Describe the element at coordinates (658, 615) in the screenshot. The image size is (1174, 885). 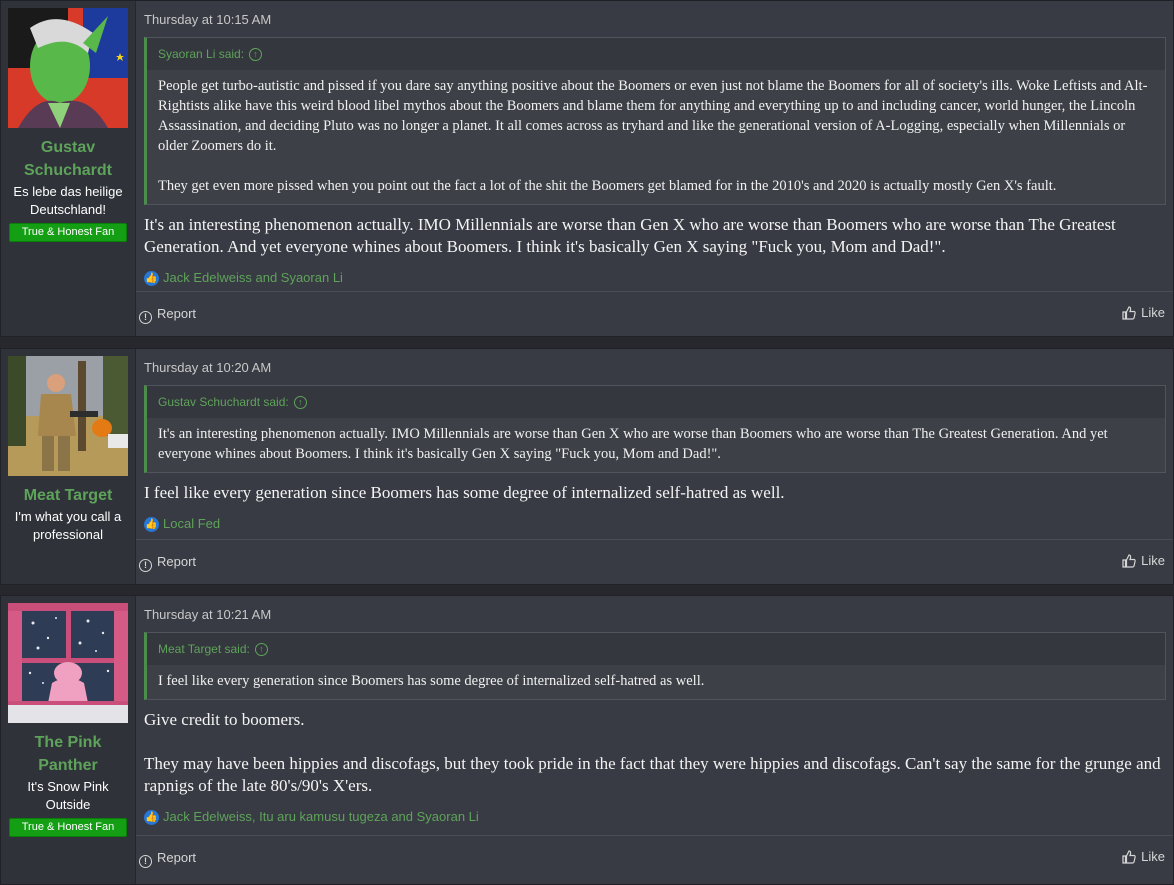
I see `post-date: Thursday at 10:21 AM` at that location.